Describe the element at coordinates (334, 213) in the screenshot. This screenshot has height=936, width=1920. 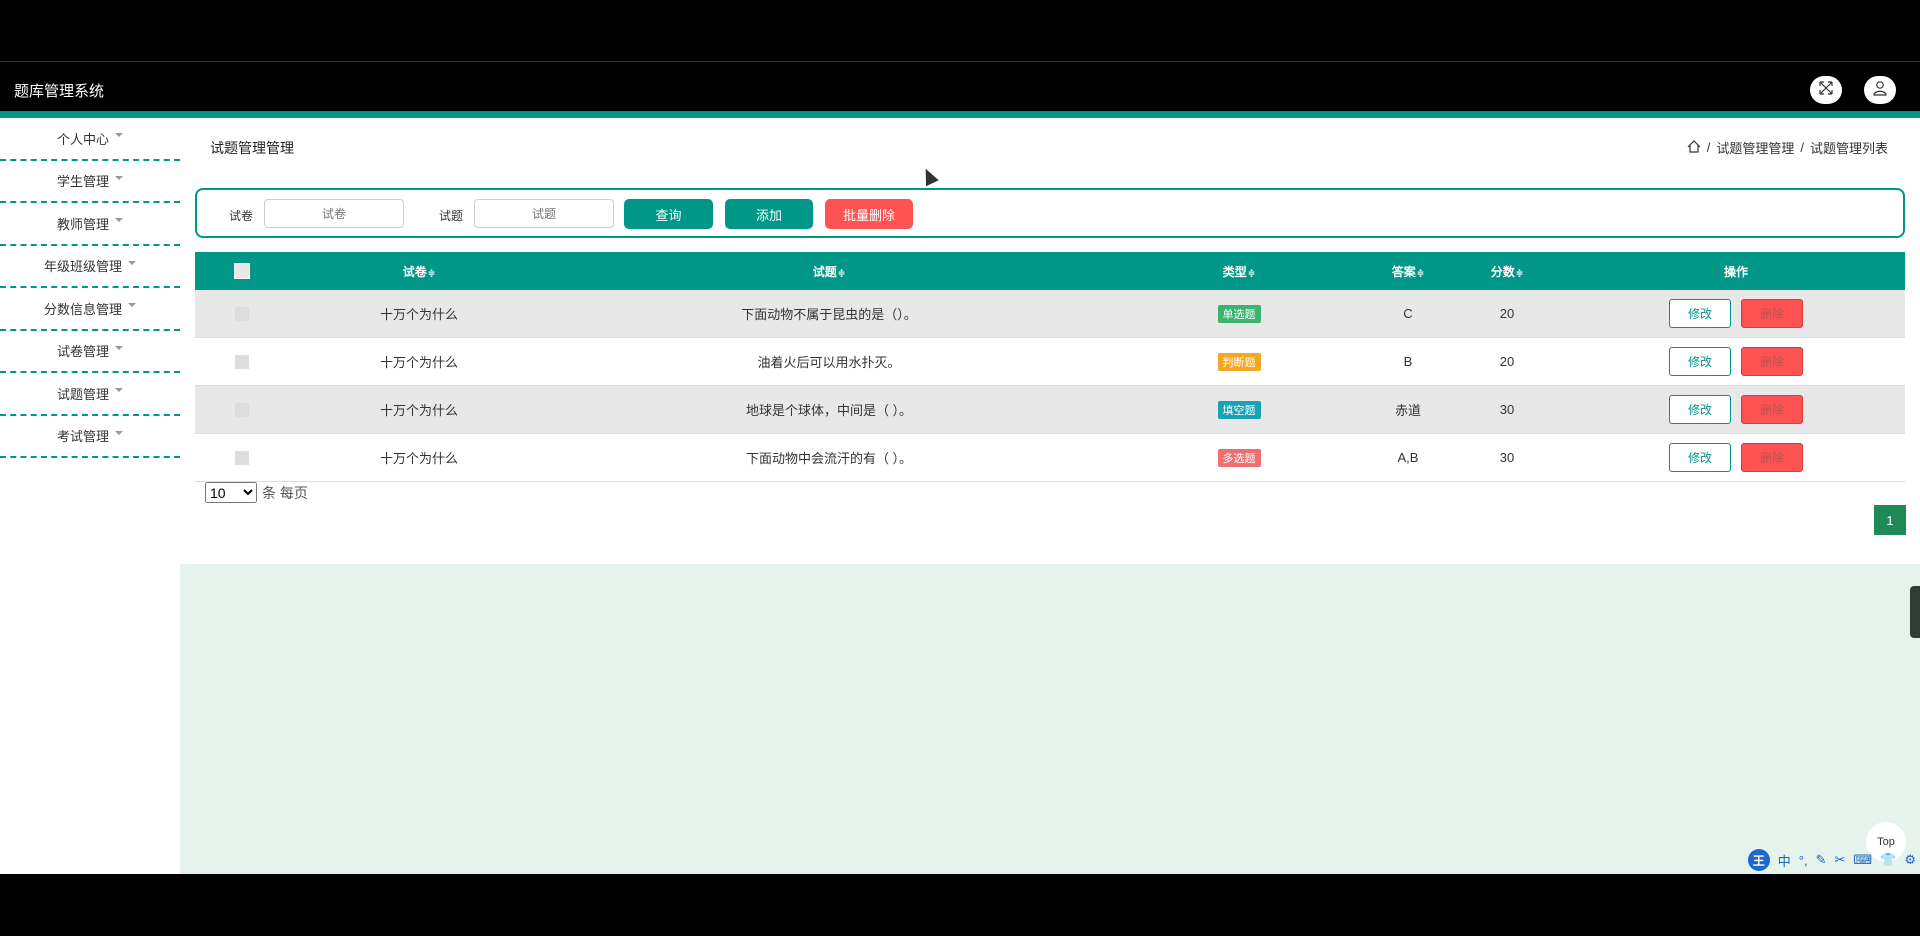
I see `paper-search-input` at that location.